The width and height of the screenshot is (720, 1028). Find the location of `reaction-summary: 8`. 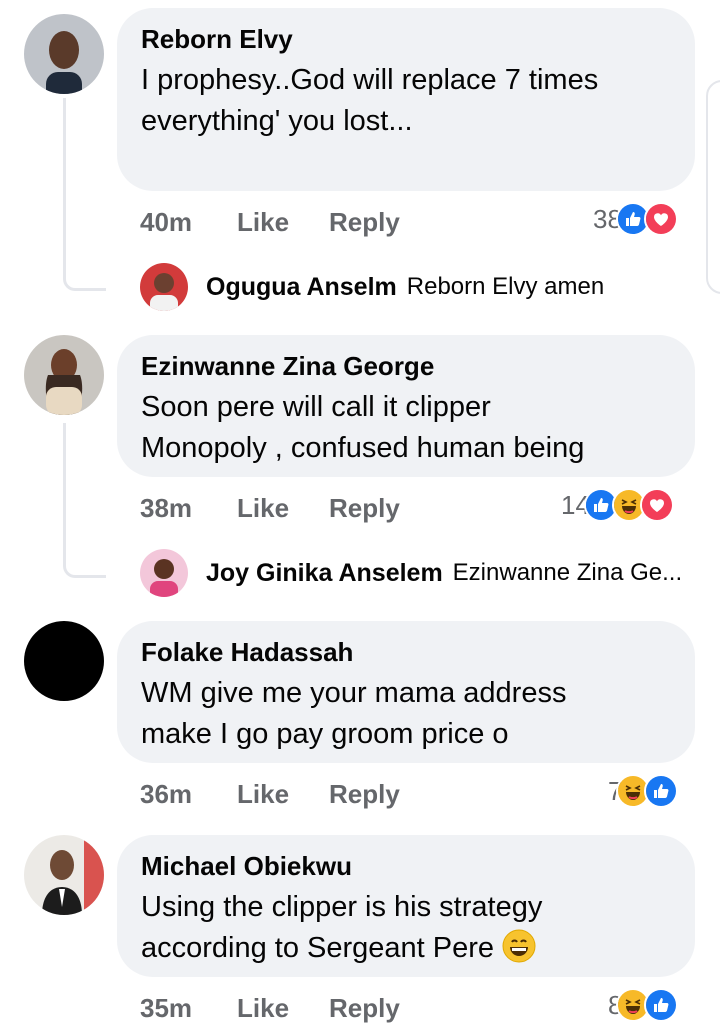

reaction-summary: 8 is located at coordinates (643, 1005).